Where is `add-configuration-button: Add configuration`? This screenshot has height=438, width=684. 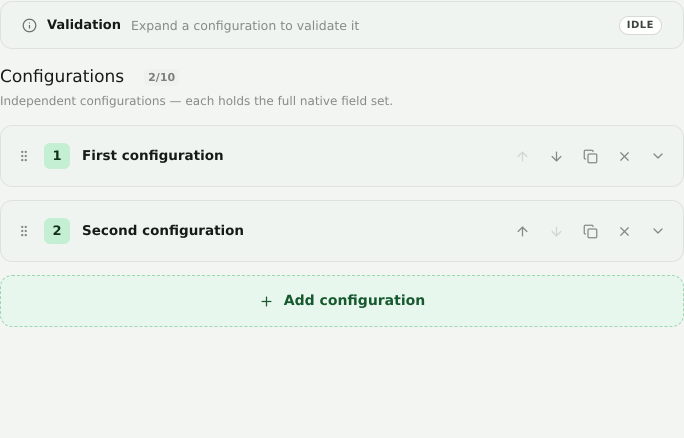 add-configuration-button: Add configuration is located at coordinates (342, 301).